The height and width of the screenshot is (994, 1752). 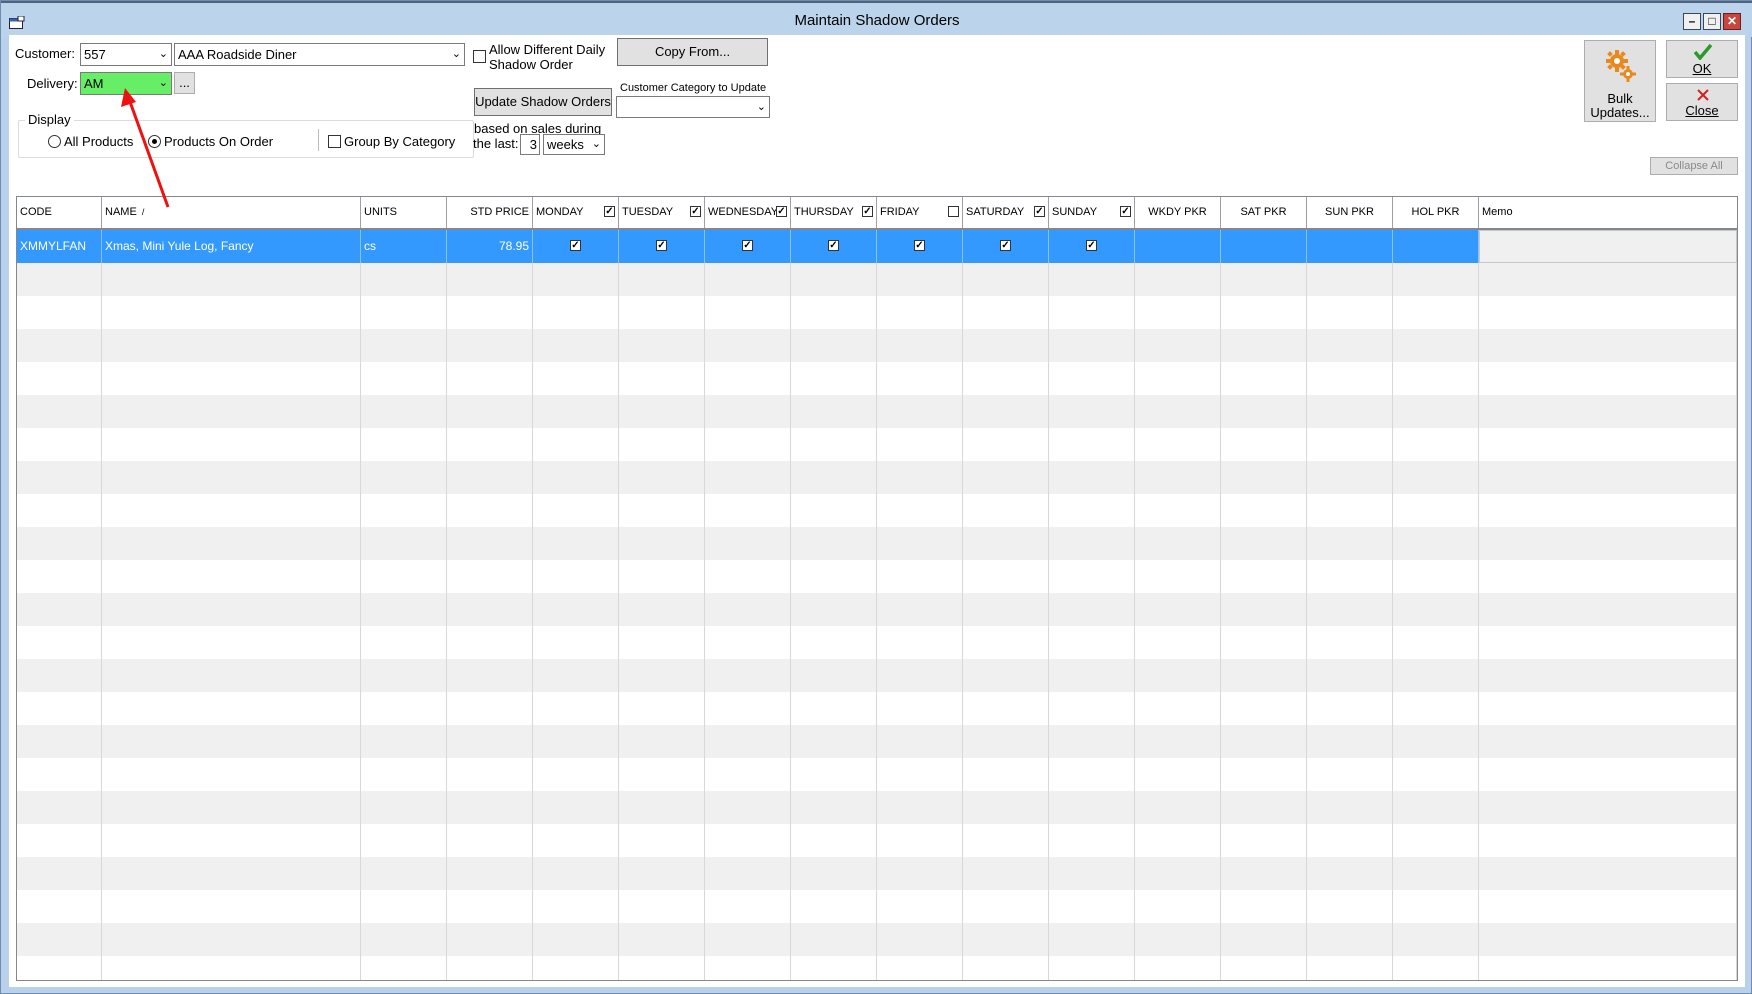 What do you see at coordinates (662, 246) in the screenshot?
I see `cell-tuesday: ✓` at bounding box center [662, 246].